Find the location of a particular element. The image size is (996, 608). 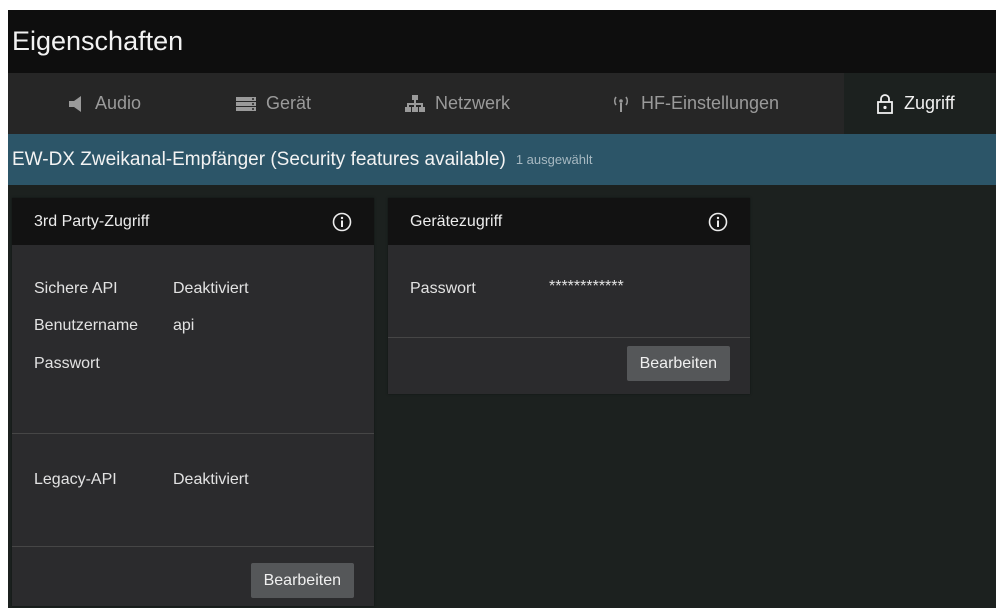

third-party-card-title: 3rd Party-Zugriff is located at coordinates (92, 221).